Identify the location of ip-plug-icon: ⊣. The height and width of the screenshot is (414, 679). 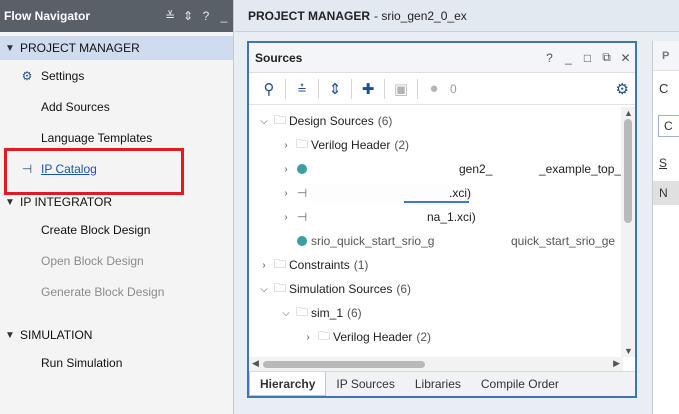
(27, 168).